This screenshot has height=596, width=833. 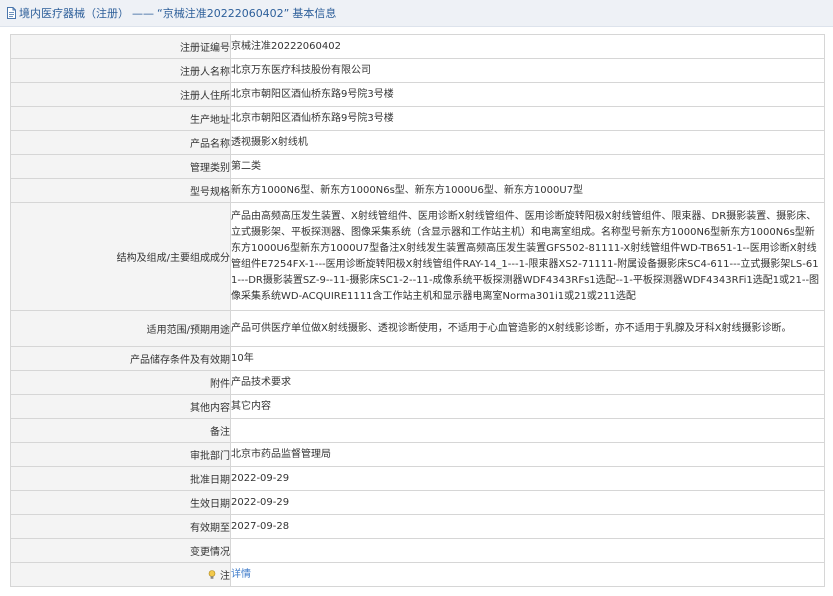 I want to click on table-row: 审批部门 北京市药品监督管理局, so click(x=417, y=454).